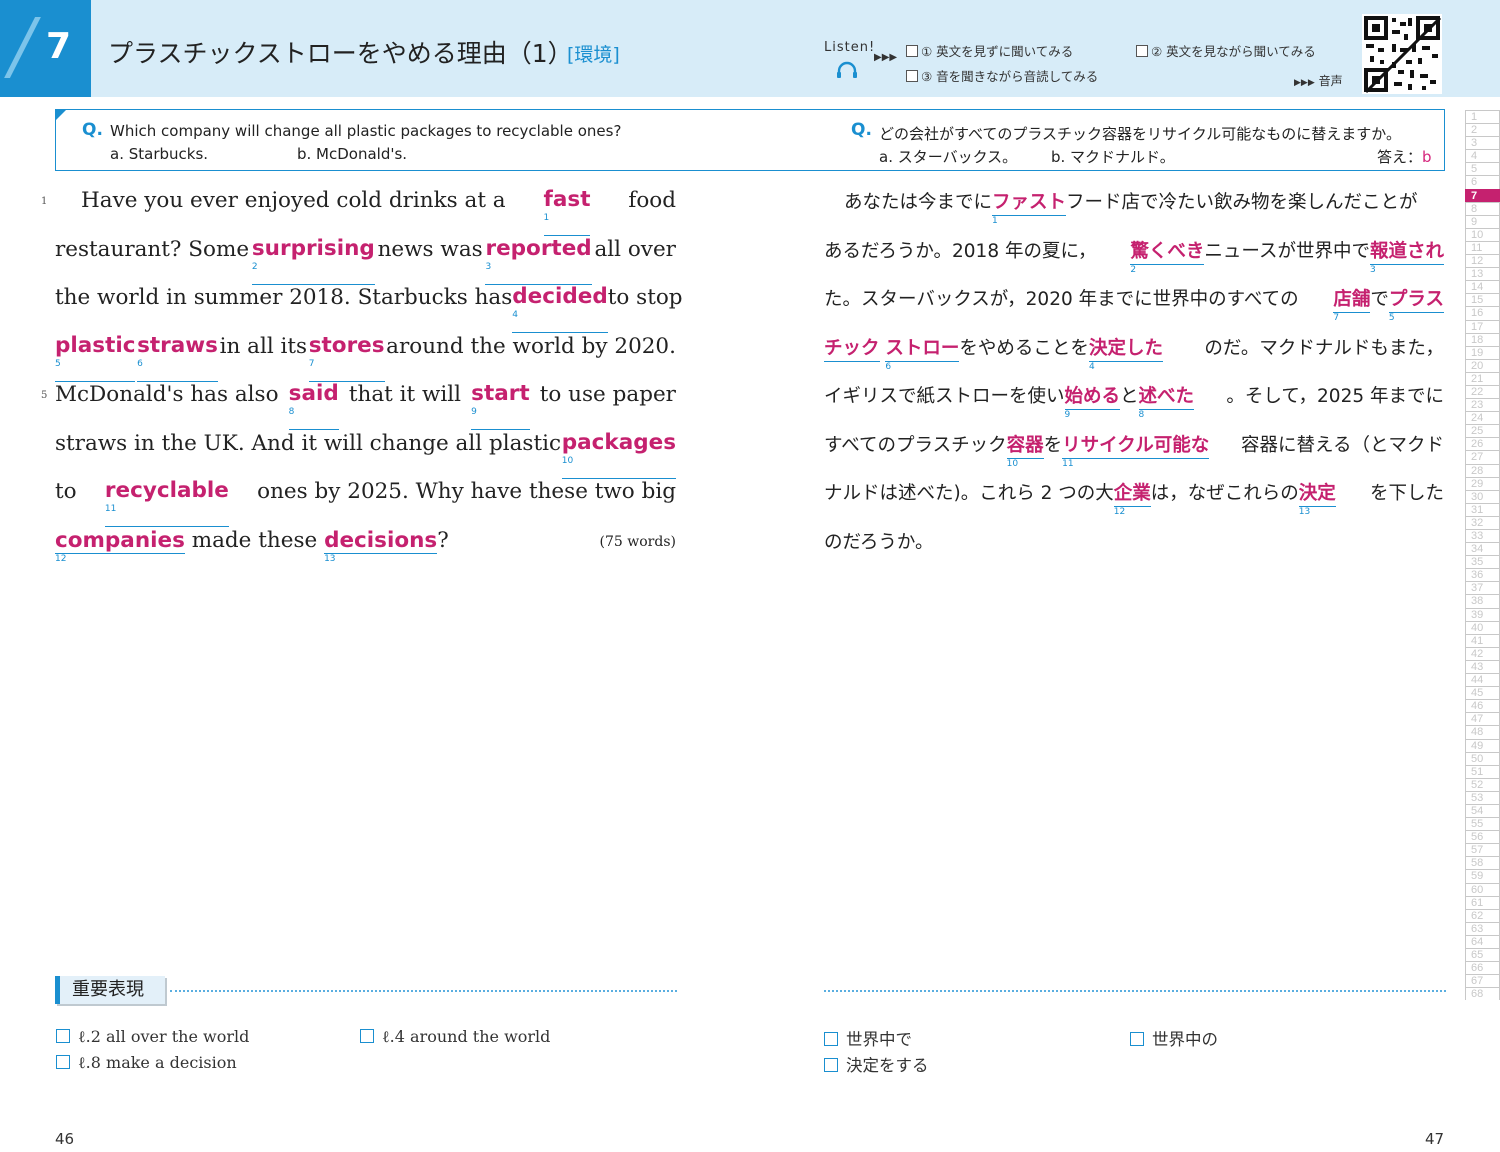 The height and width of the screenshot is (1152, 1500). Describe the element at coordinates (1482, 693) in the screenshot. I see `unit-index-tab: 45` at that location.